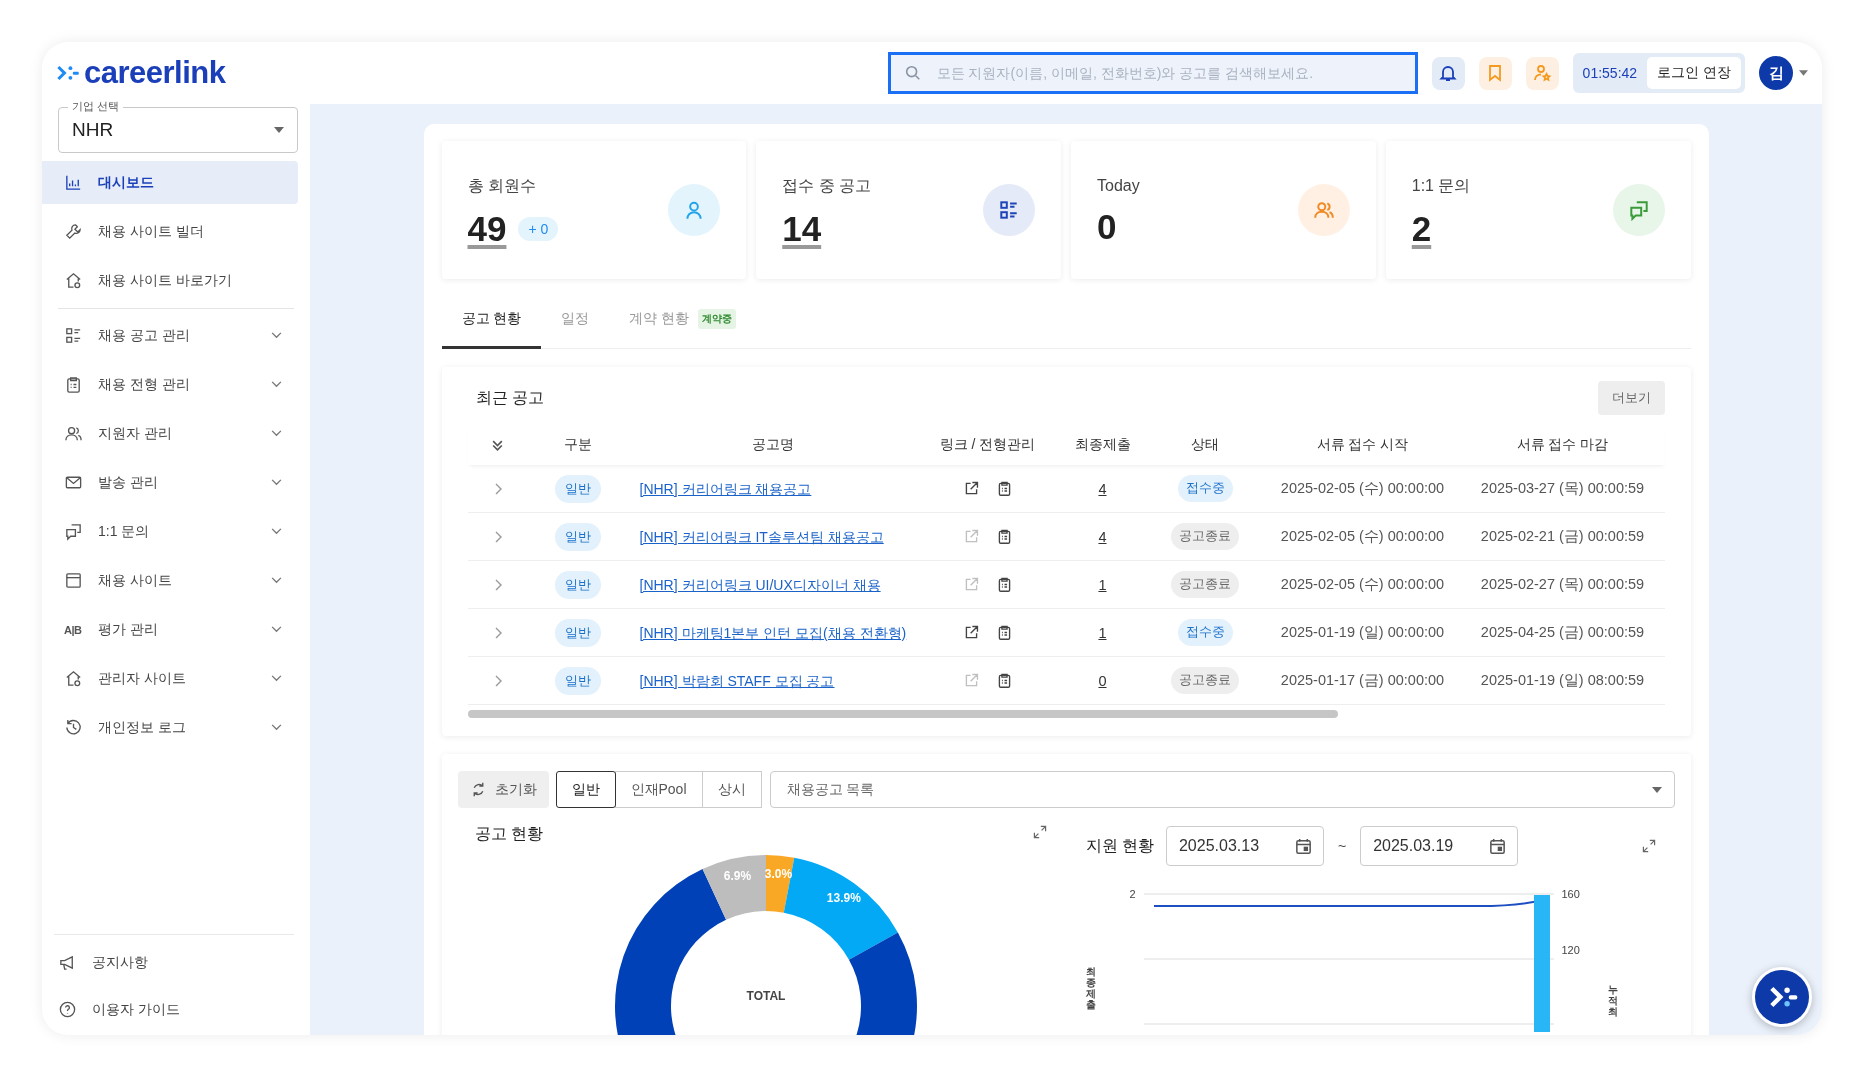  I want to click on posting-link: [NHR] 커리어링크 채용공고, so click(725, 488).